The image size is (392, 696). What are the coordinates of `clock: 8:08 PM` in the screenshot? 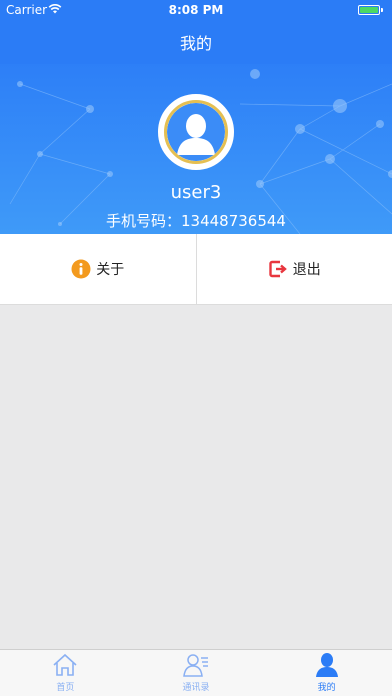 It's located at (196, 10).